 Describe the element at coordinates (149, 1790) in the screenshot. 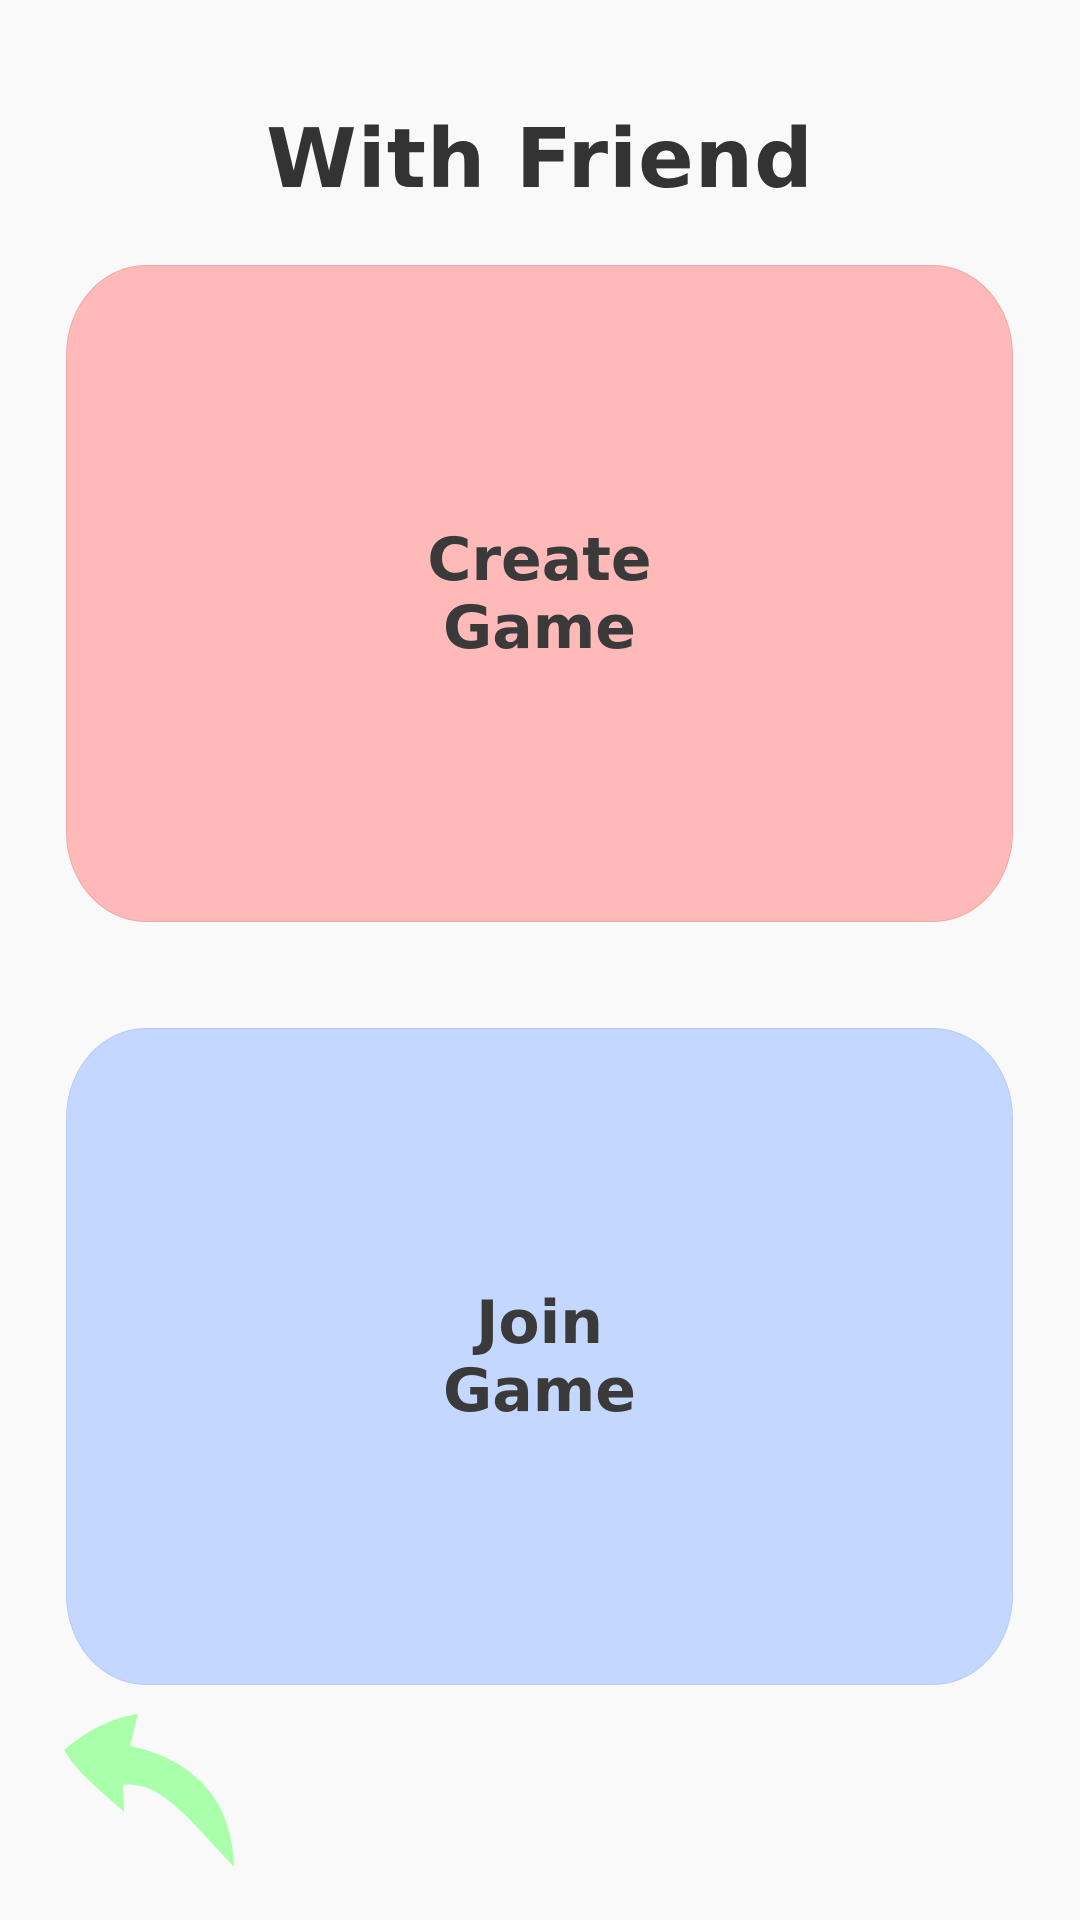

I see `back-arrow-icon` at that location.